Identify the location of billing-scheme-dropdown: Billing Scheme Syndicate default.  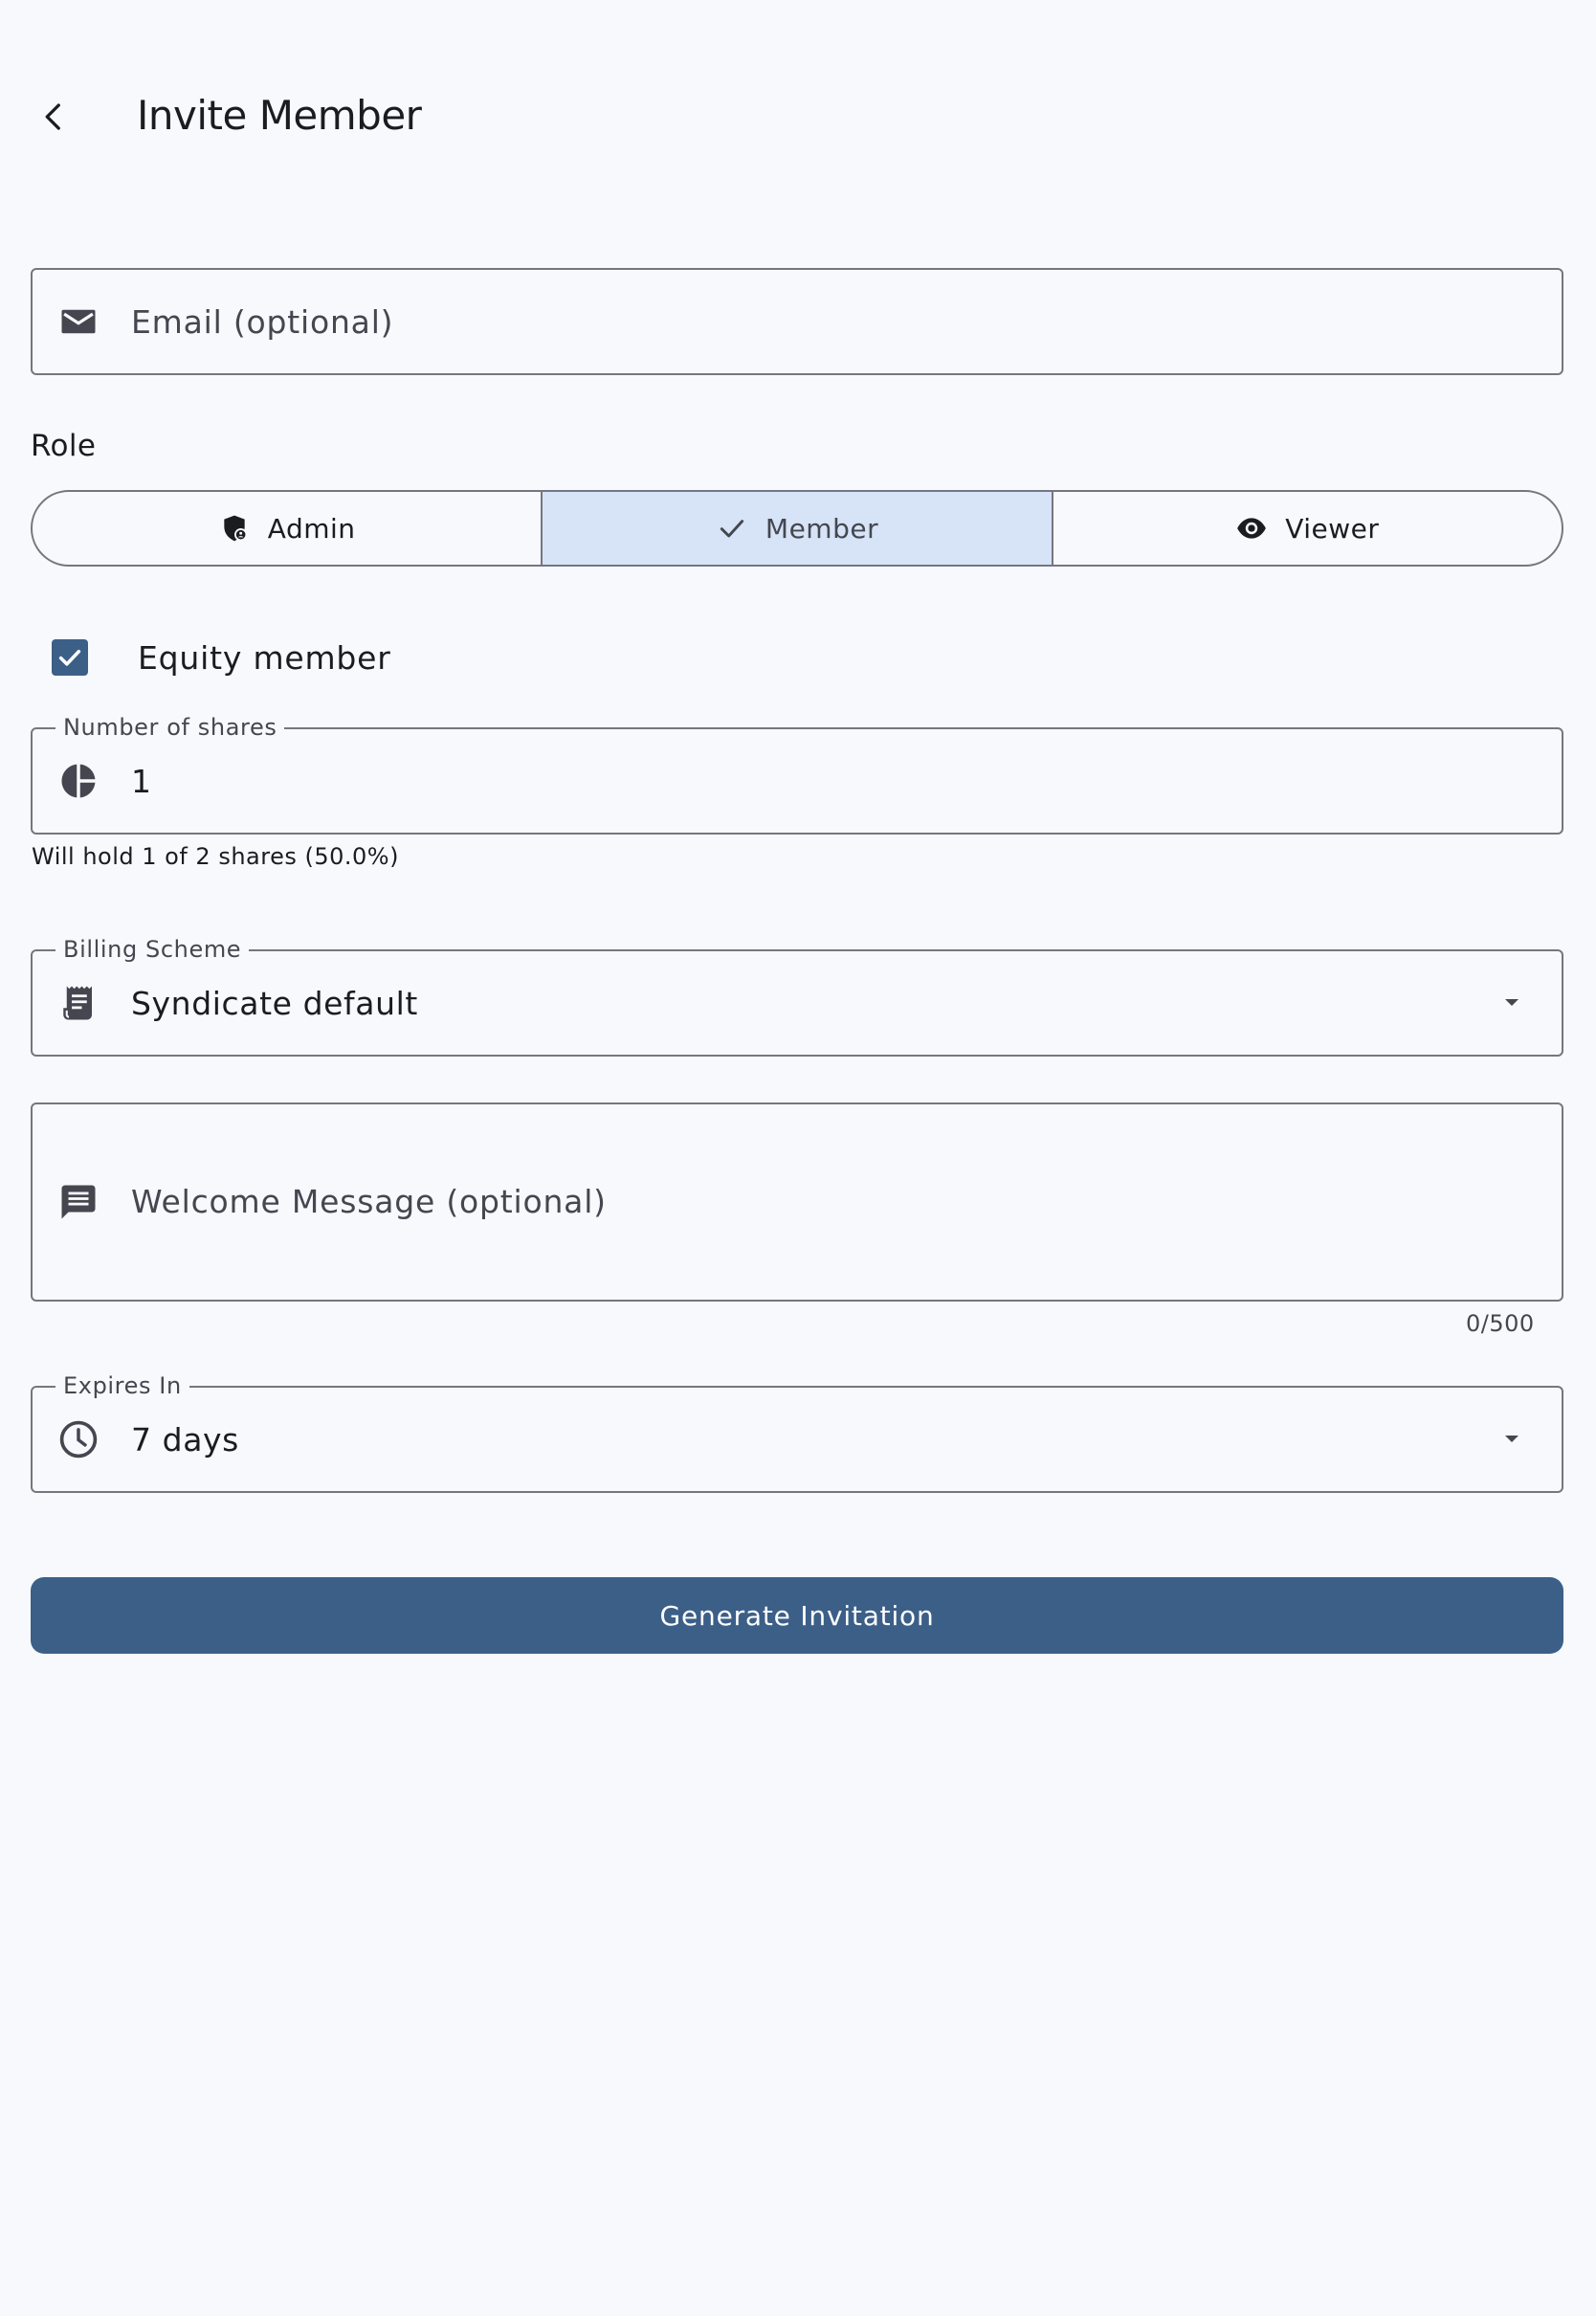
(797, 996).